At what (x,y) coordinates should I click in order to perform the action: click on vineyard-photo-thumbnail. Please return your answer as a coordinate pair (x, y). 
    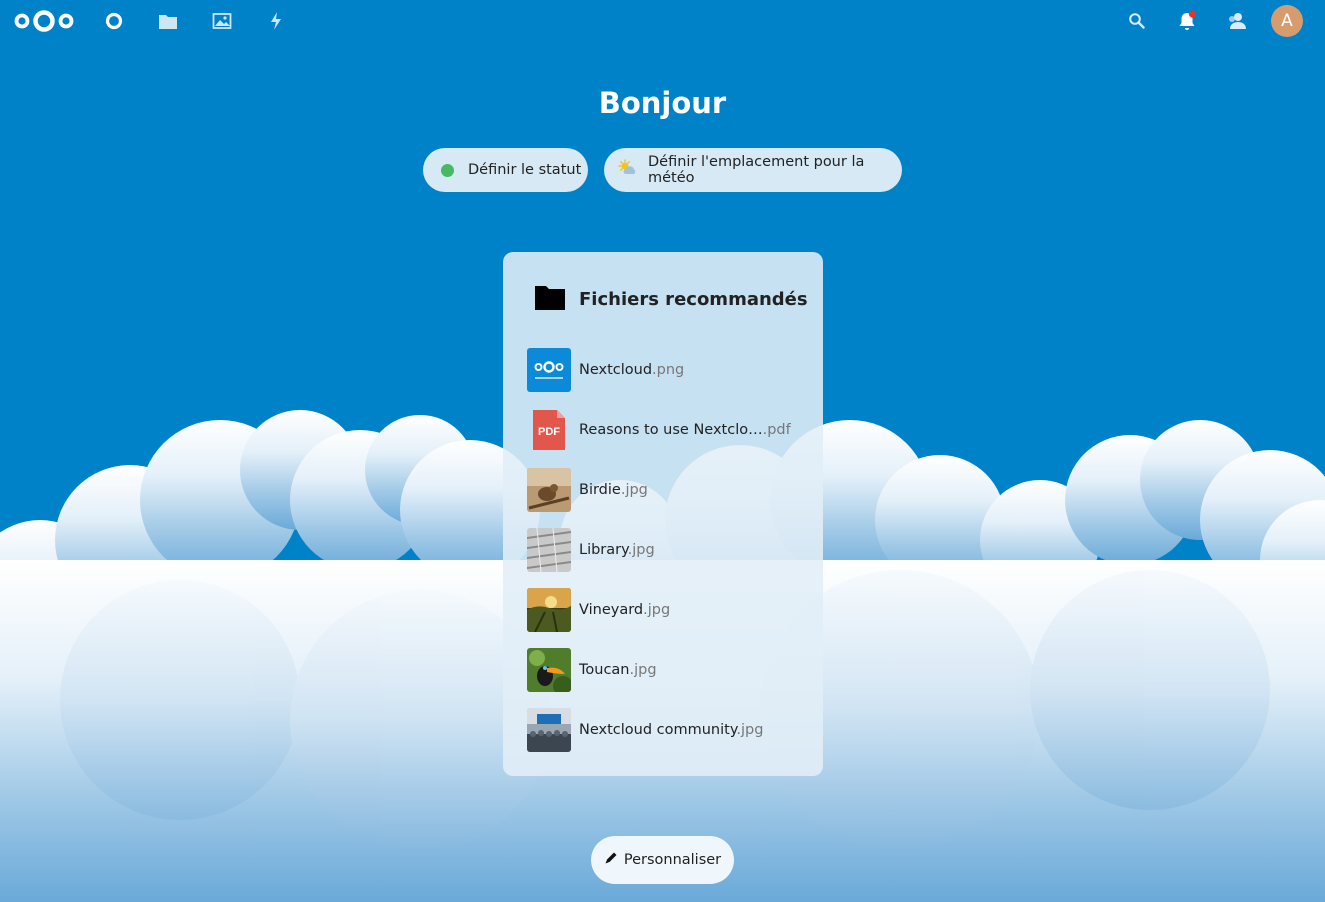
    Looking at the image, I should click on (549, 610).